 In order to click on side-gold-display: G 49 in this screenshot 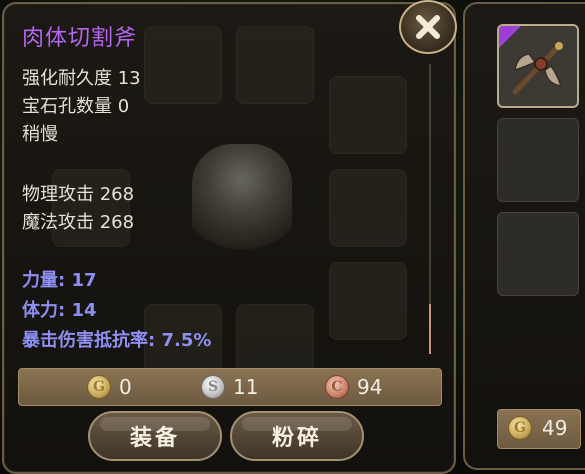, I will do `click(539, 429)`.